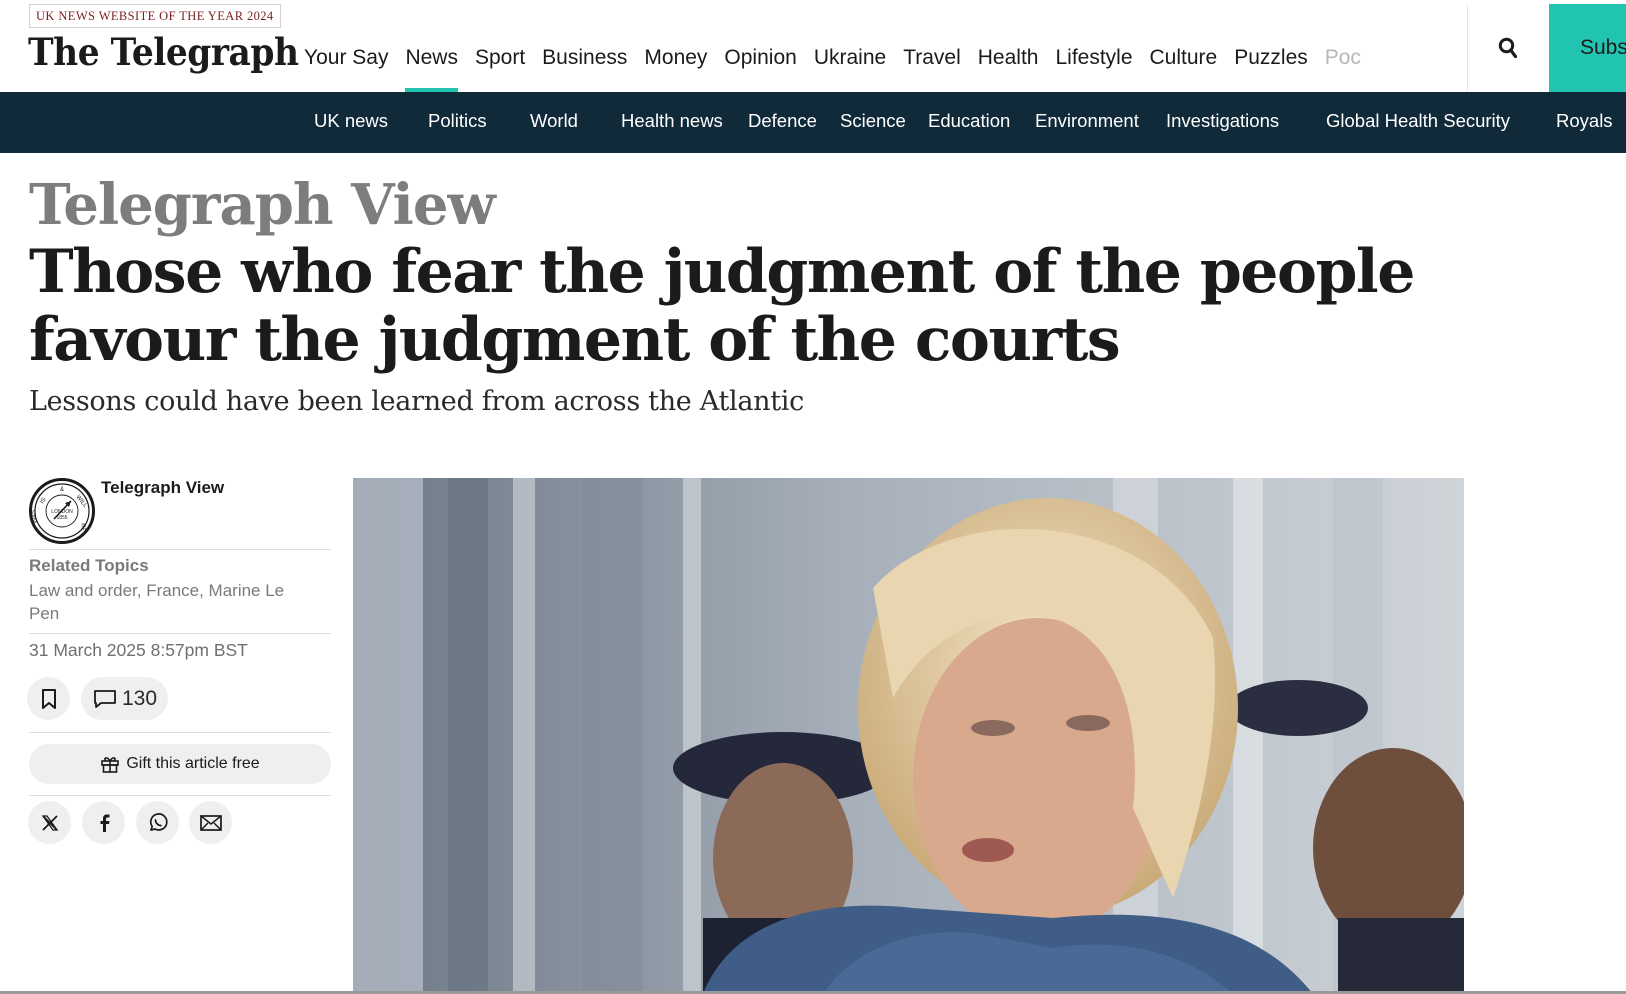 Image resolution: width=1626 pixels, height=994 pixels. I want to click on telegraph-logo: The Telegraph, so click(163, 52).